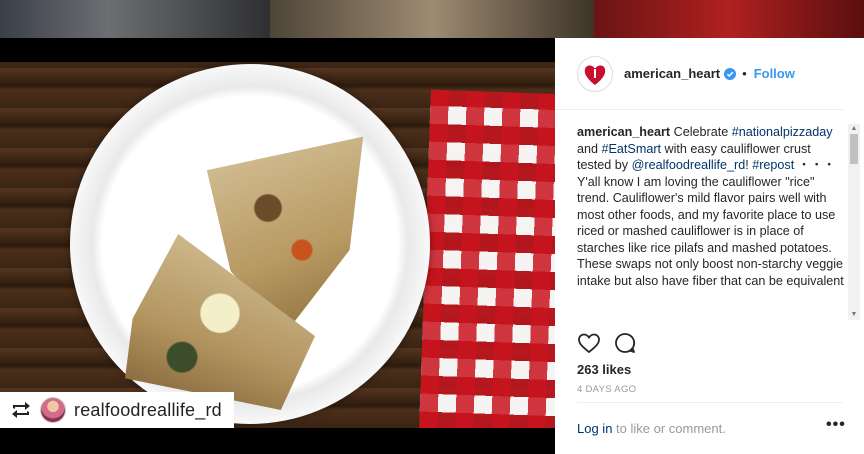 The height and width of the screenshot is (454, 864). What do you see at coordinates (854, 149) in the screenshot?
I see `scrollbar-thumb` at bounding box center [854, 149].